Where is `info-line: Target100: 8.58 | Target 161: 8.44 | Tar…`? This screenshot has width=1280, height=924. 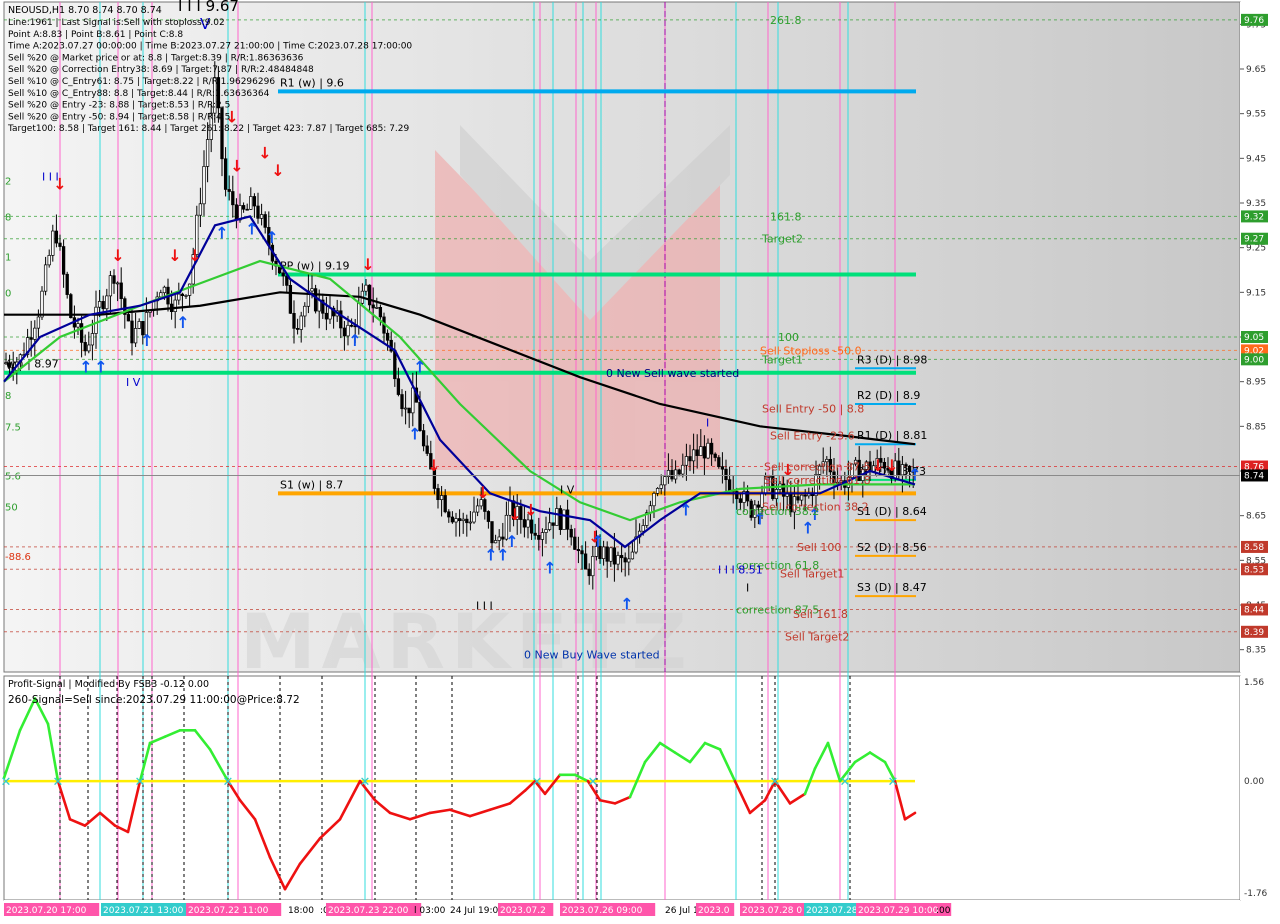 info-line: Target100: 8.58 | Target 161: 8.44 | Tar… is located at coordinates (208, 129).